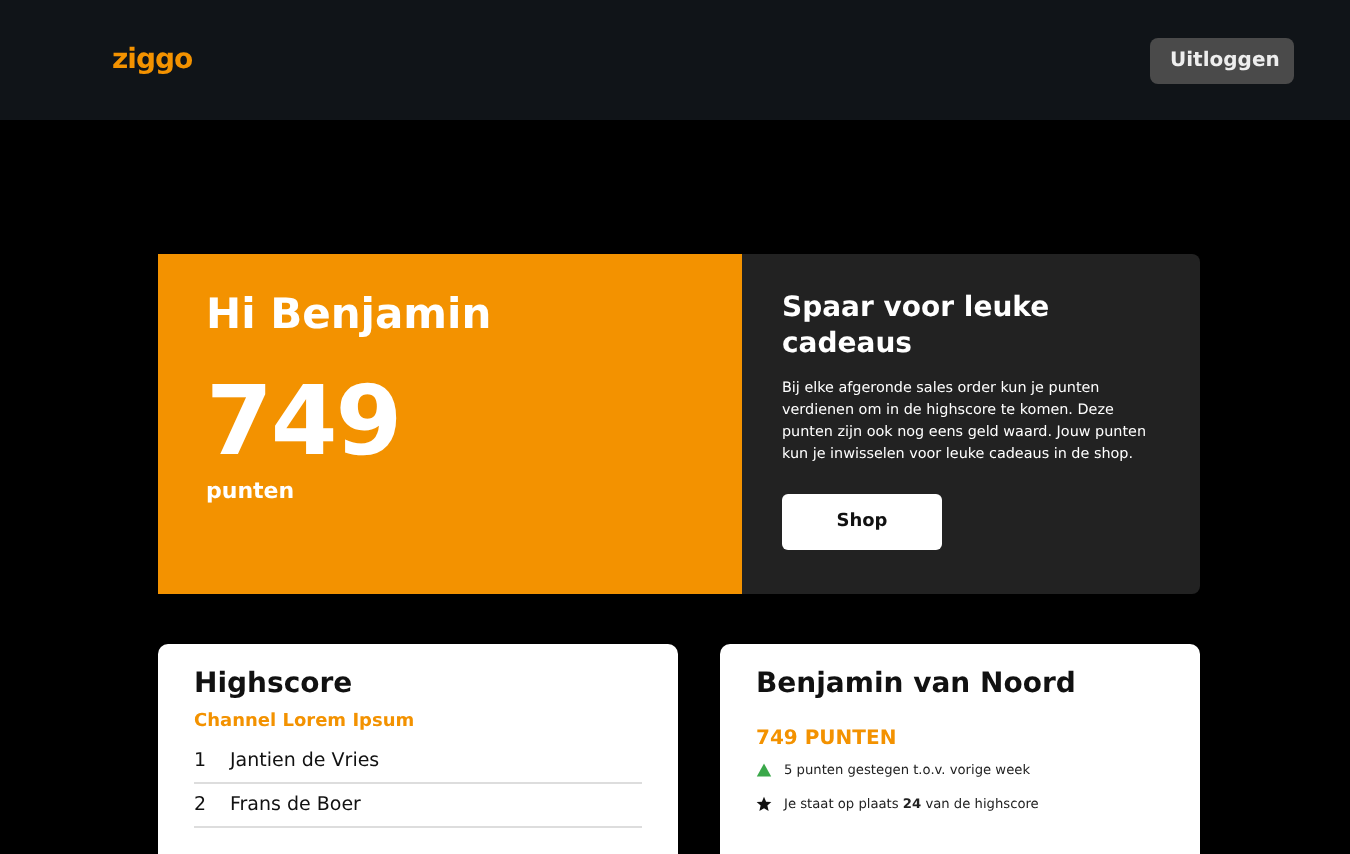 This screenshot has width=1350, height=854. Describe the element at coordinates (200, 805) in the screenshot. I see `rank-number: 2` at that location.